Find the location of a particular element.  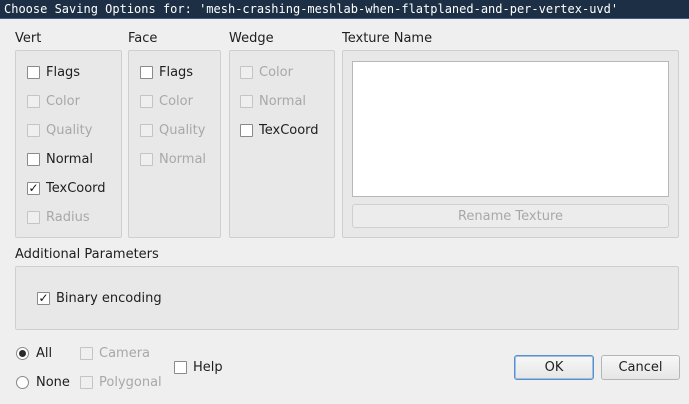

camera-checkbox: Camera is located at coordinates (115, 353).